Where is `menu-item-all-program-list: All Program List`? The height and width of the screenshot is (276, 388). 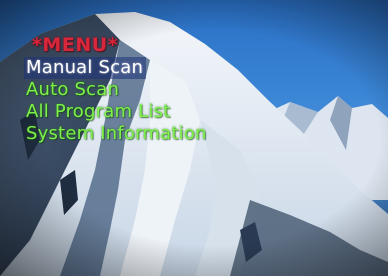 menu-item-all-program-list: All Program List is located at coordinates (146, 112).